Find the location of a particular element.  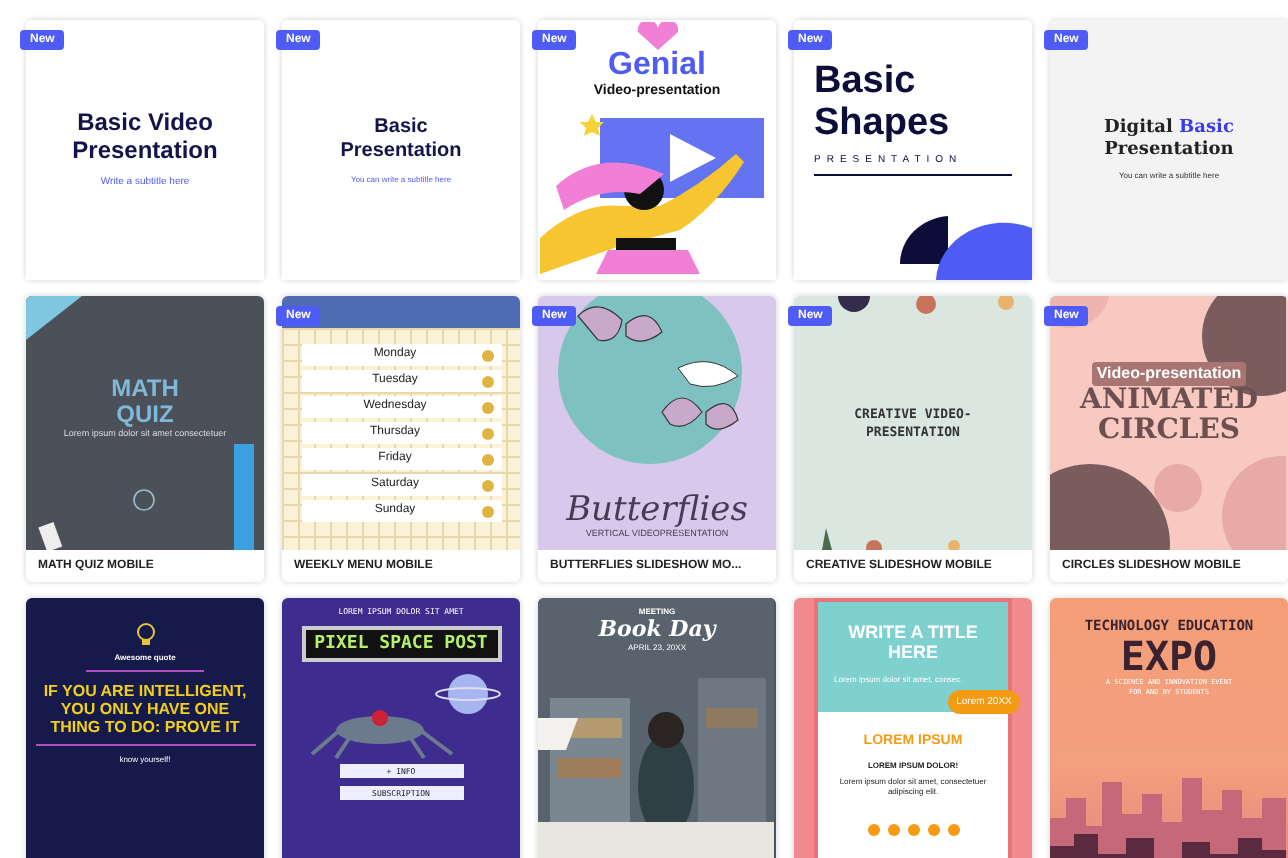

slide-title: Basic Shapes is located at coordinates (883, 102).